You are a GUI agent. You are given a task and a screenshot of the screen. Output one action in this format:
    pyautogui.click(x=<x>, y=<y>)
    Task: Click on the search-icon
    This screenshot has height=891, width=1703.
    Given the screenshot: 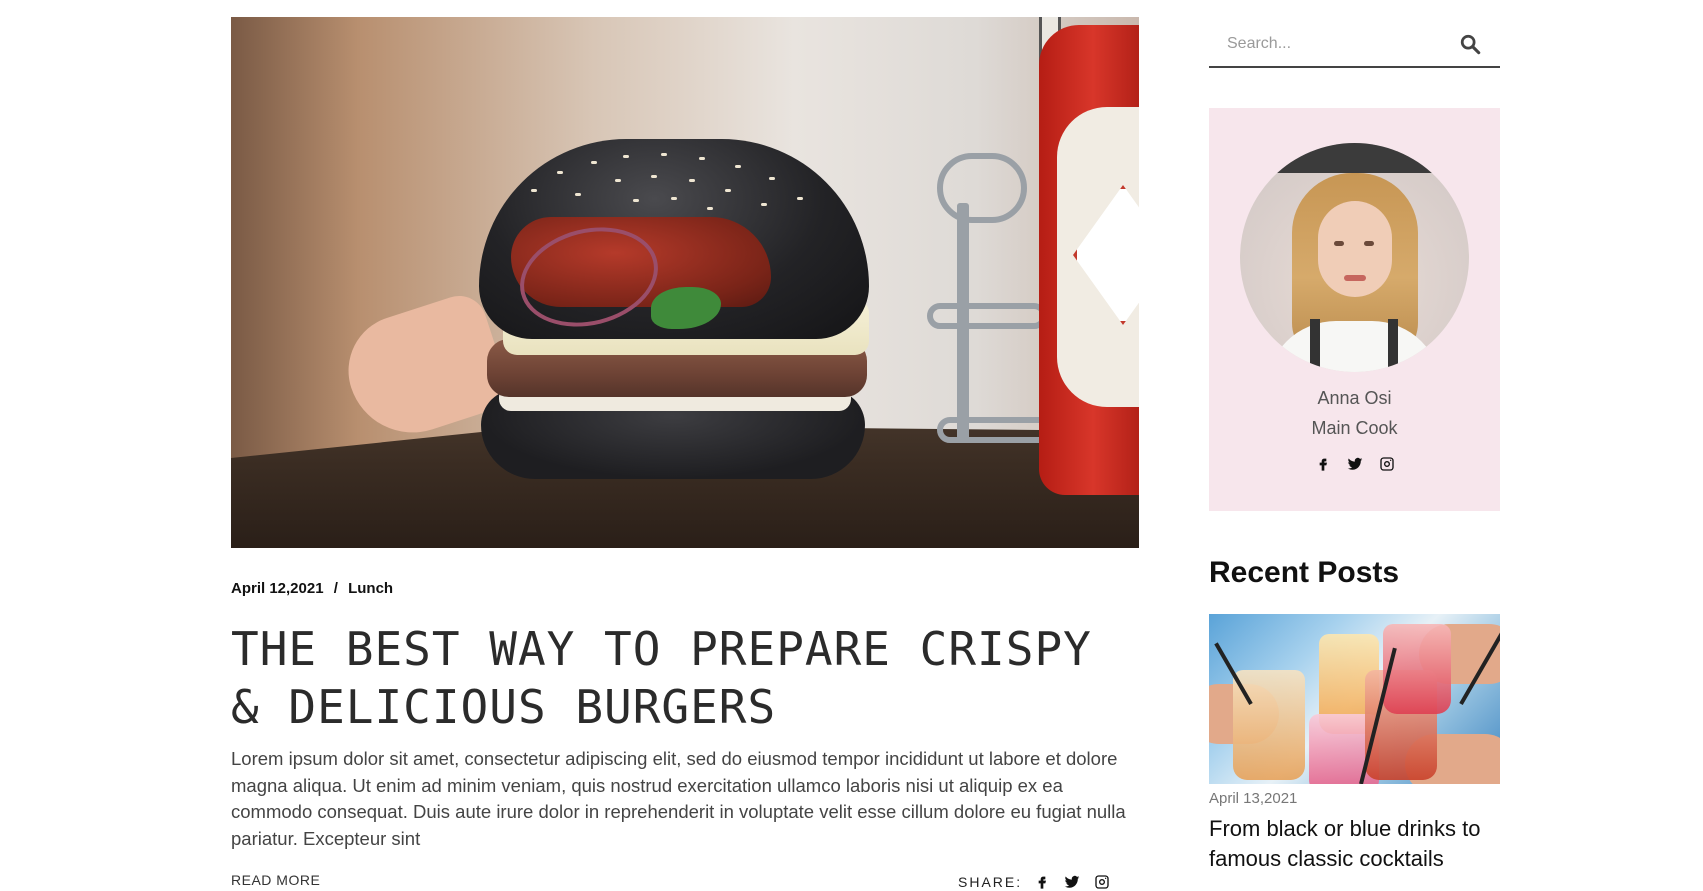 What is the action you would take?
    pyautogui.click(x=1470, y=44)
    